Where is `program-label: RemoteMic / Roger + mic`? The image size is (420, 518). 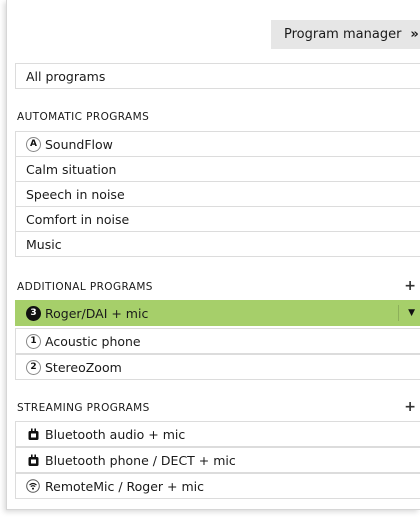 program-label: RemoteMic / Roger + mic is located at coordinates (124, 486).